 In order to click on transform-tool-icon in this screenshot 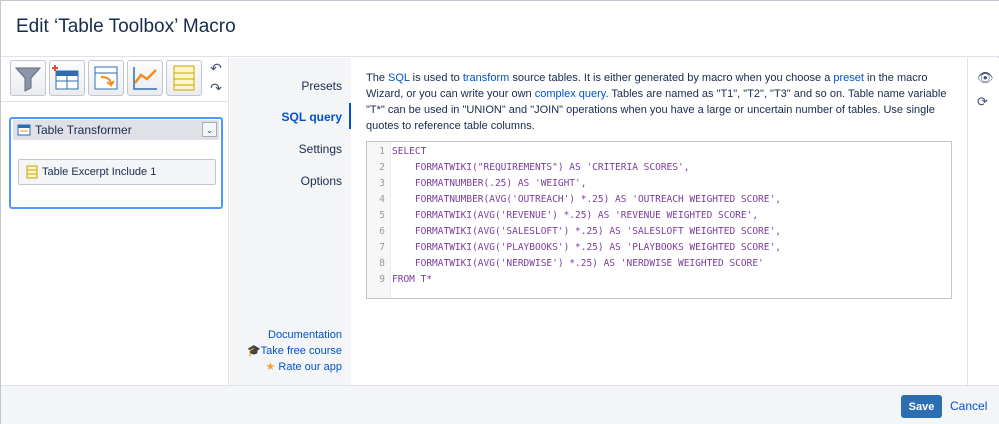, I will do `click(106, 78)`.